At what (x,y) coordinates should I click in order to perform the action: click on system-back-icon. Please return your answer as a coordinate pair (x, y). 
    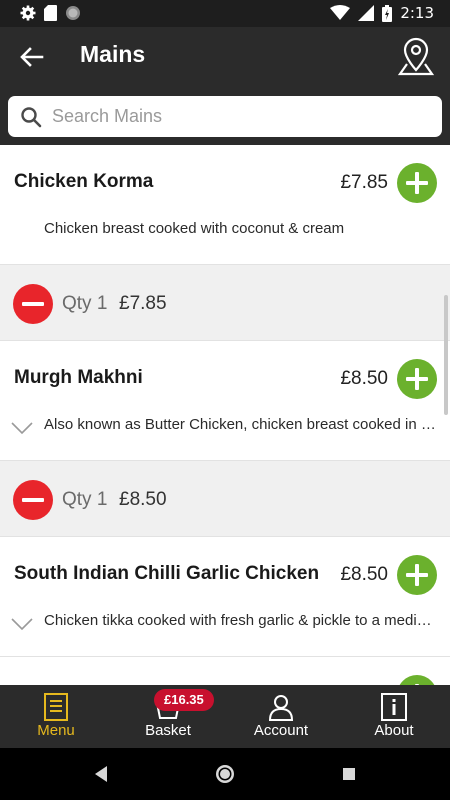
    Looking at the image, I should click on (102, 774).